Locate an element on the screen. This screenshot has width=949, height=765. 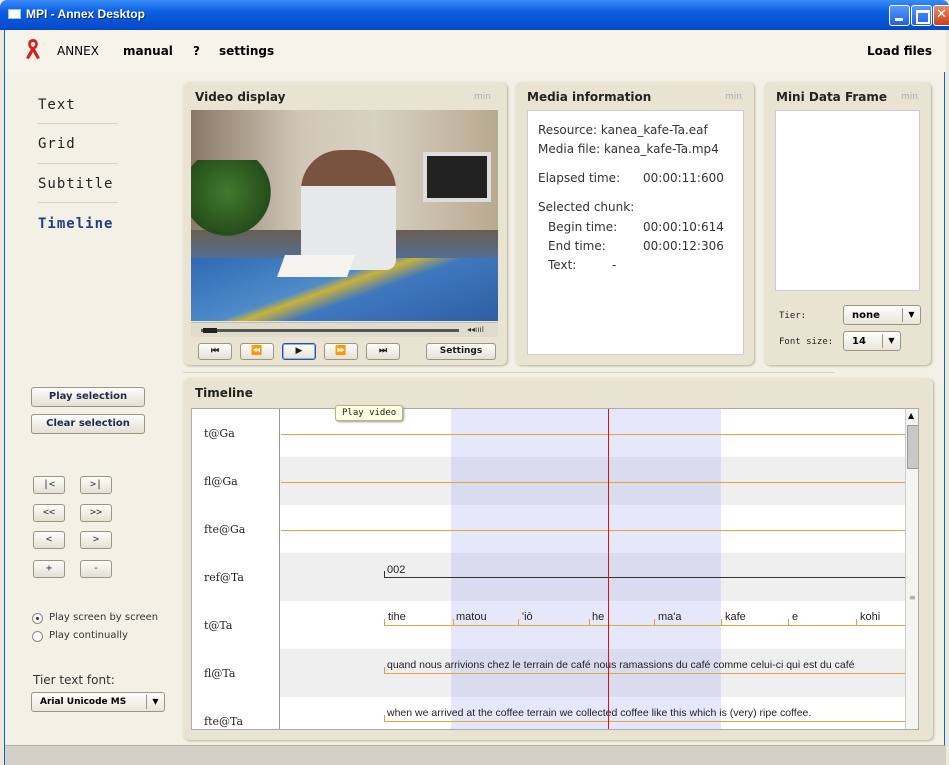
annex-ribbon-icon is located at coordinates (33, 49).